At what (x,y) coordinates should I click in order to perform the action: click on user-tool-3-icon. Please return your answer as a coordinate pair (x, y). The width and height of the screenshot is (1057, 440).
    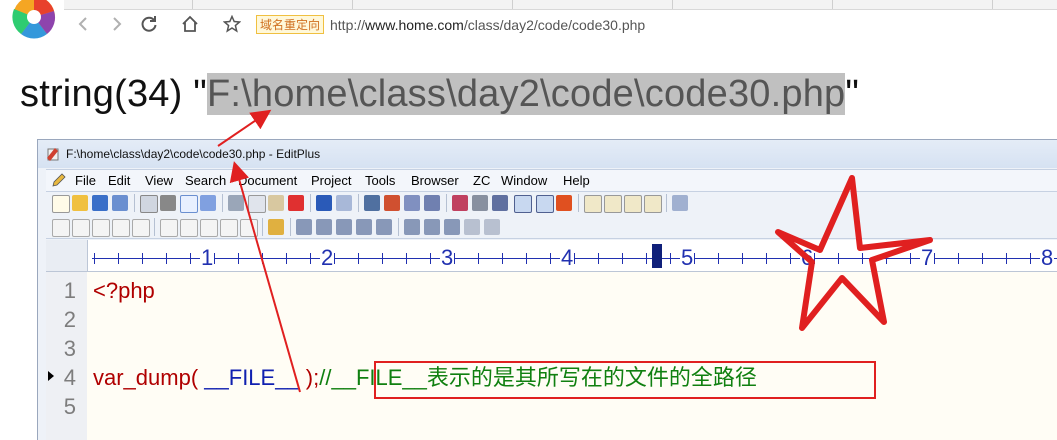
    Looking at the image, I should click on (101, 228).